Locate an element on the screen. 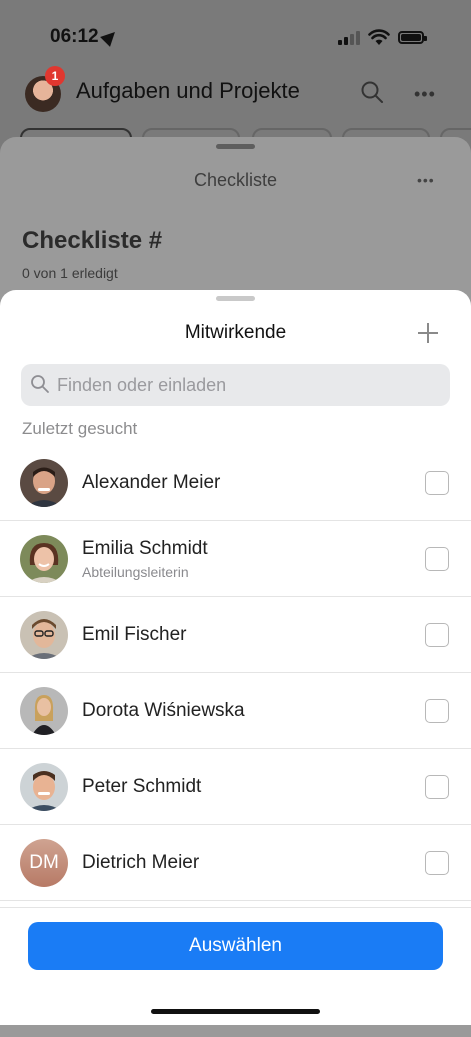  person-name: Dorota Wiśniewska is located at coordinates (163, 710).